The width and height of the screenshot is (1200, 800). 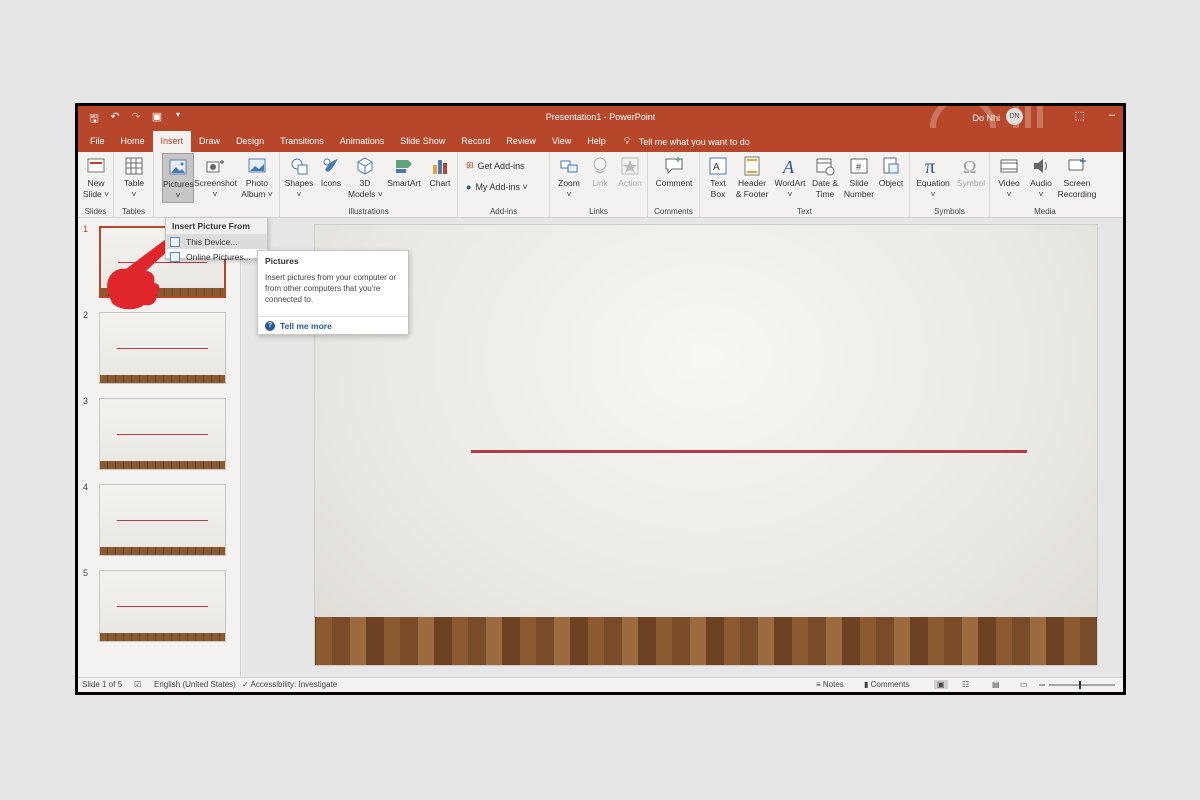 What do you see at coordinates (1014, 116) in the screenshot?
I see `avatar: DN` at bounding box center [1014, 116].